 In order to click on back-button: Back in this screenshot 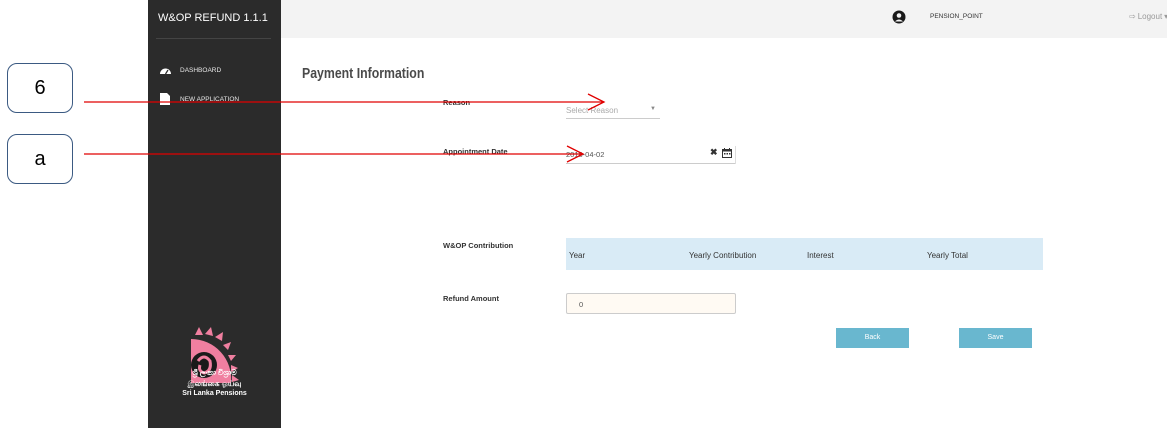, I will do `click(872, 338)`.